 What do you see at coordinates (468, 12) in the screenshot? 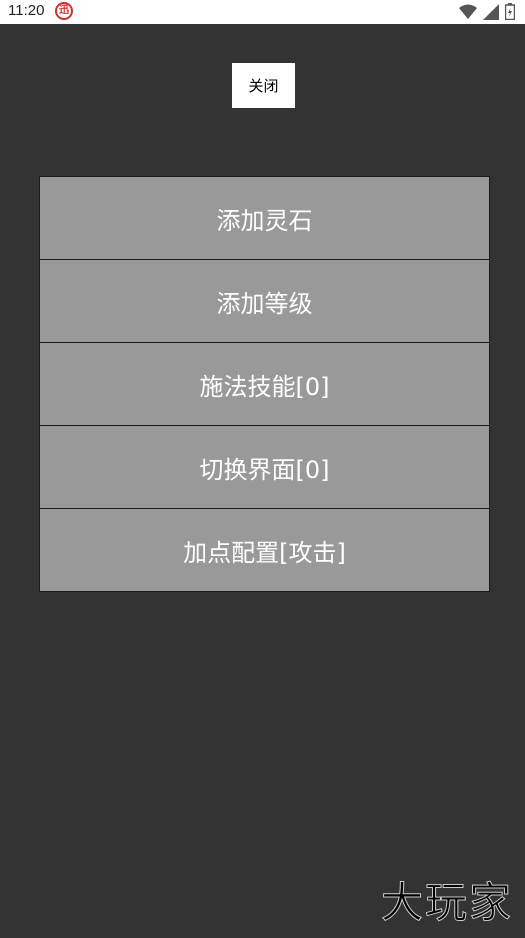
I see `wifi-icon` at bounding box center [468, 12].